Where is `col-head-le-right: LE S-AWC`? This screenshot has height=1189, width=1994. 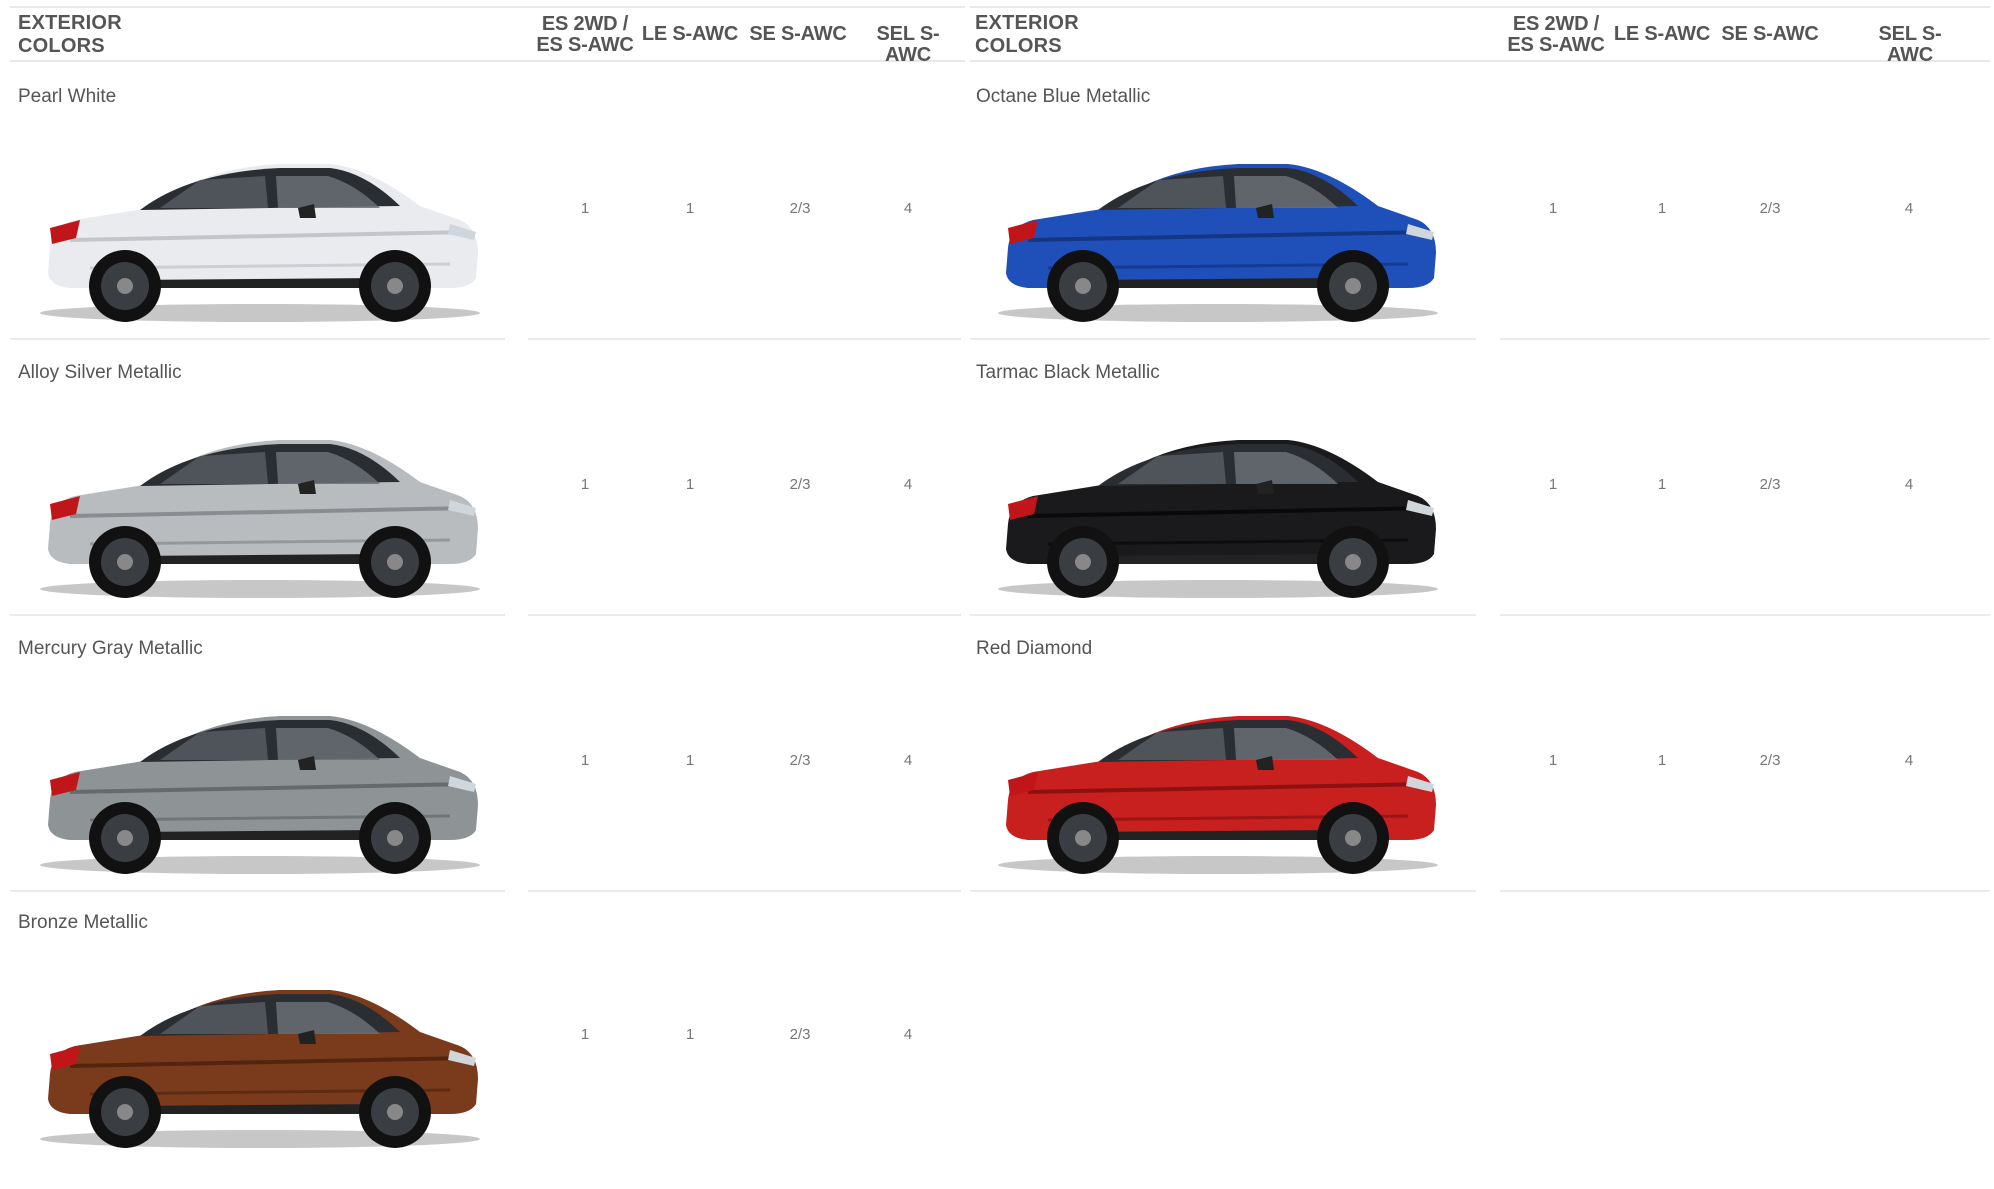 col-head-le-right: LE S-AWC is located at coordinates (1662, 34).